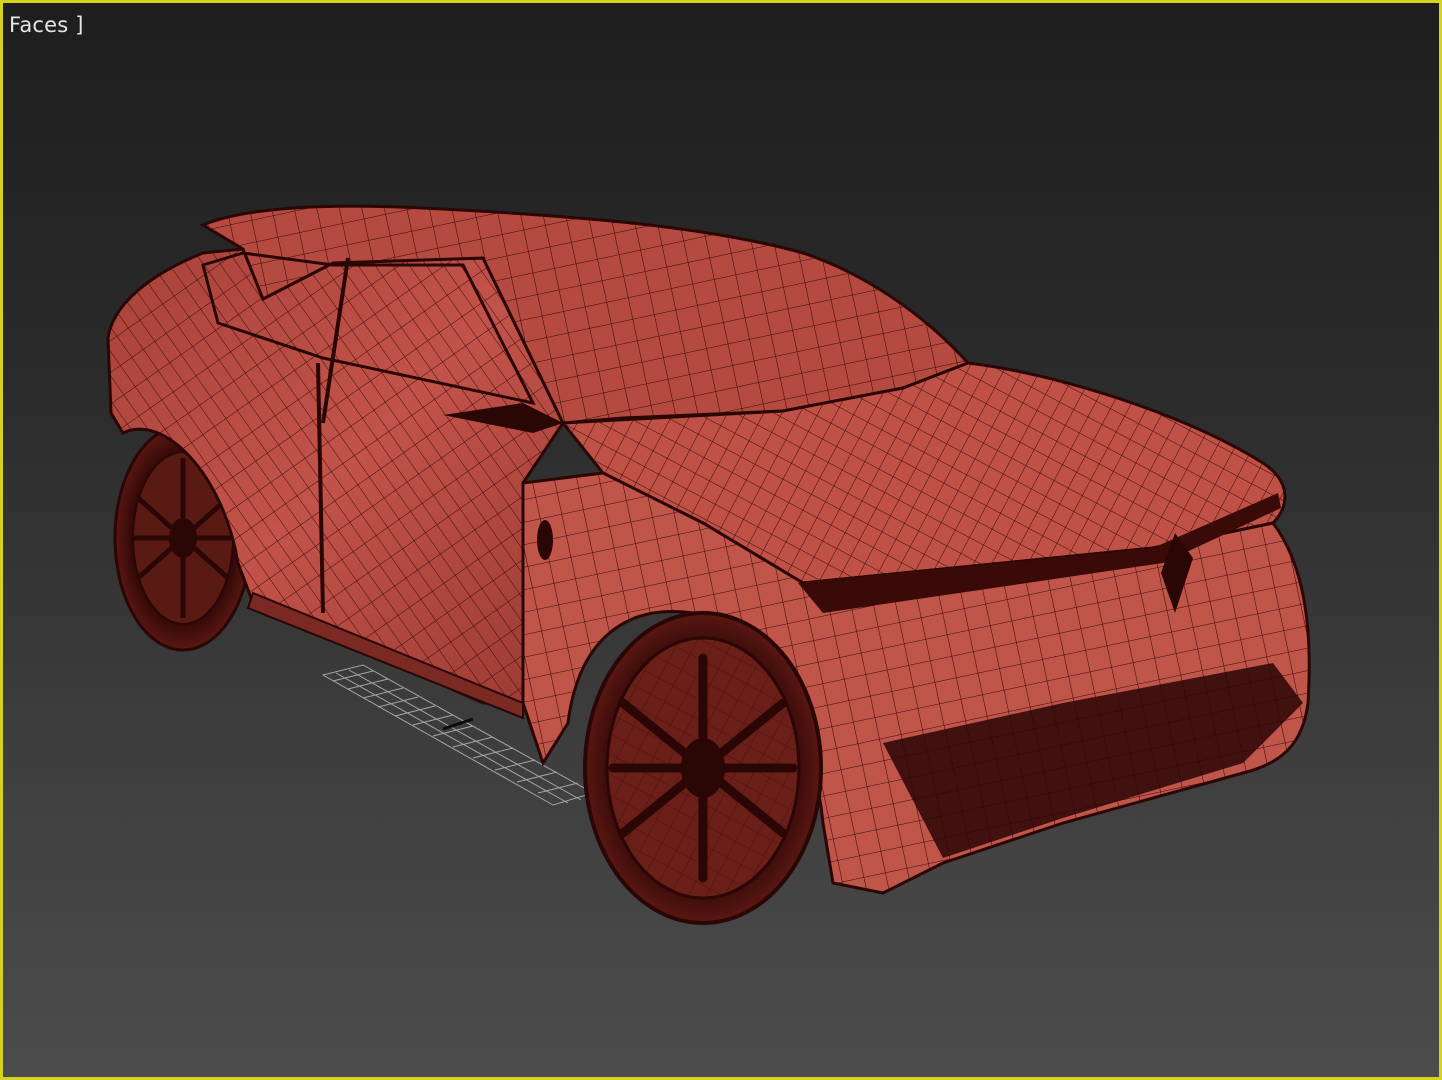 This screenshot has height=1080, width=1442. What do you see at coordinates (703, 768) in the screenshot?
I see `front-wheel` at bounding box center [703, 768].